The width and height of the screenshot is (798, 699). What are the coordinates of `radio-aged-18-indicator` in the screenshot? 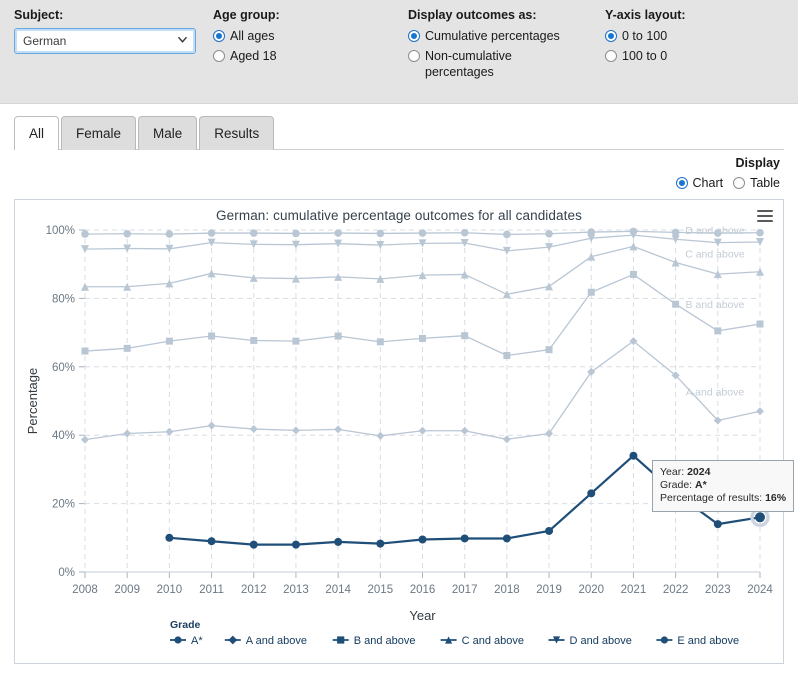 It's located at (219, 56).